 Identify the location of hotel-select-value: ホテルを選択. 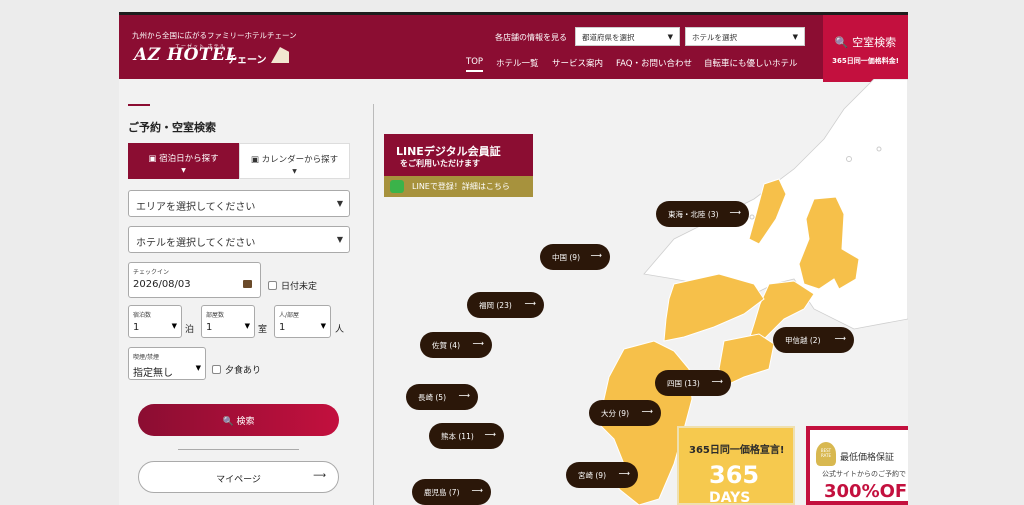
(714, 37).